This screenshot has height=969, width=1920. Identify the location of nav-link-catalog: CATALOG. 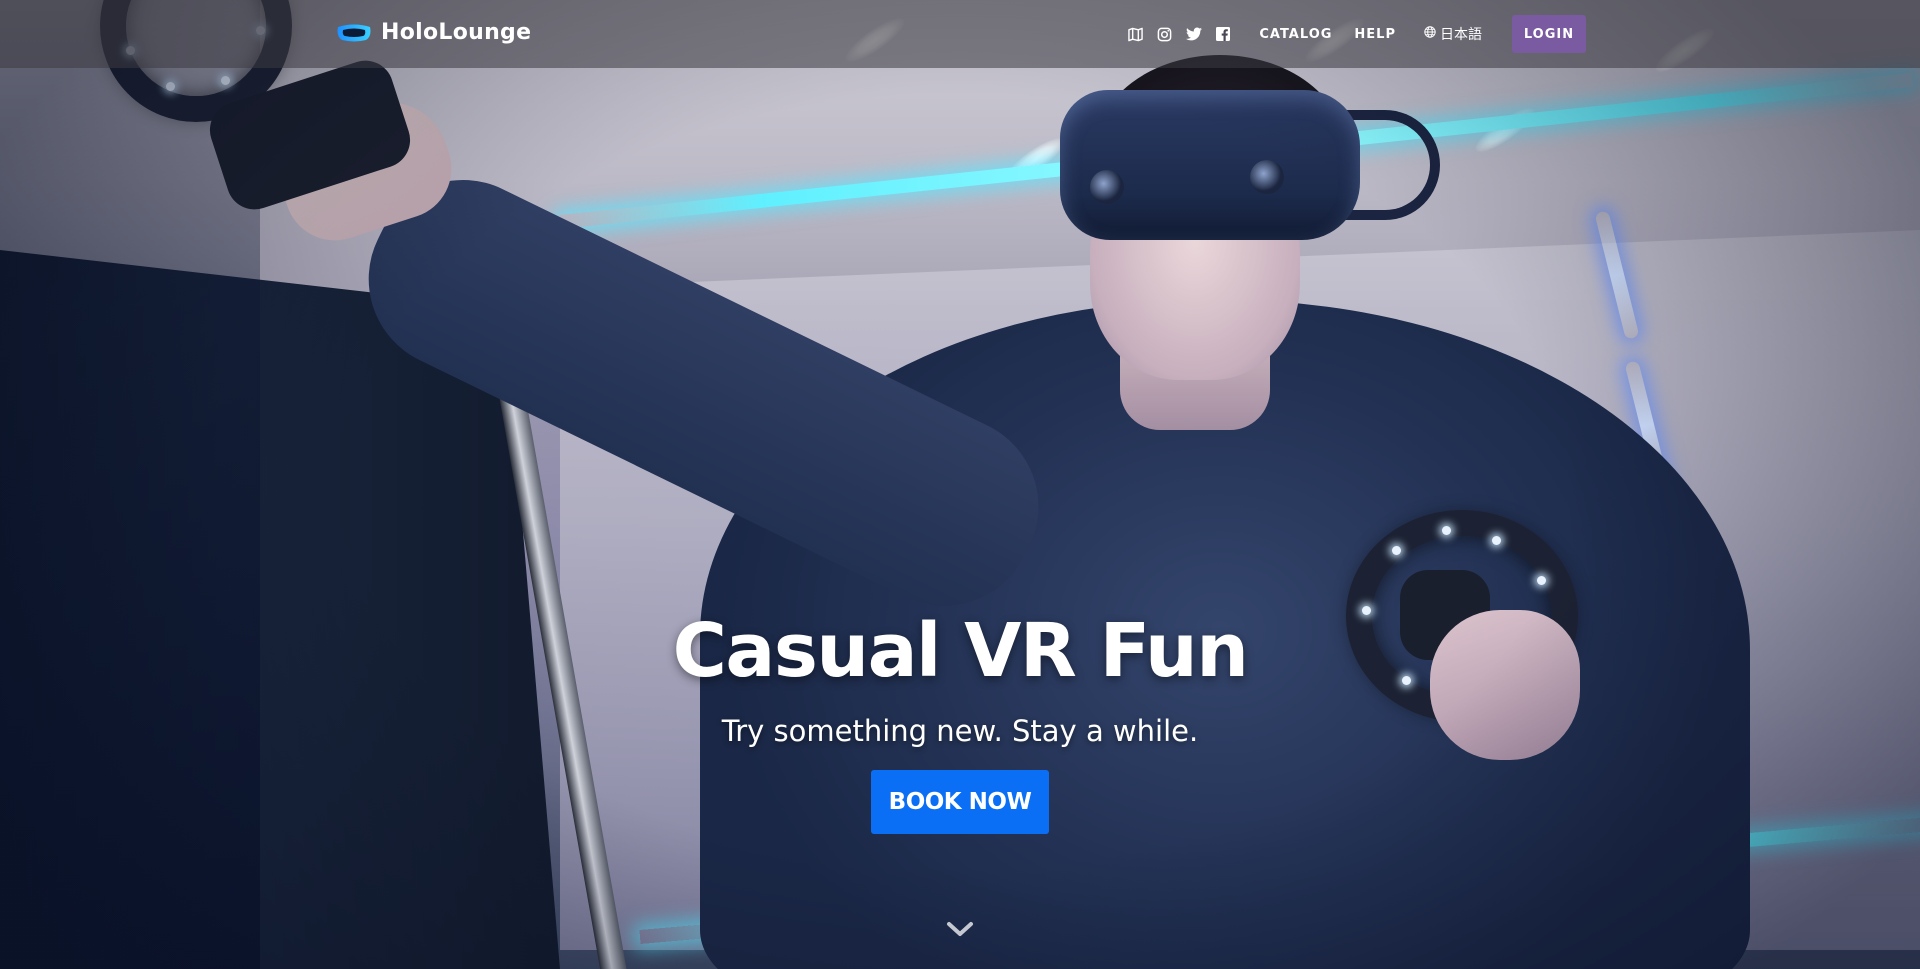
(1295, 34).